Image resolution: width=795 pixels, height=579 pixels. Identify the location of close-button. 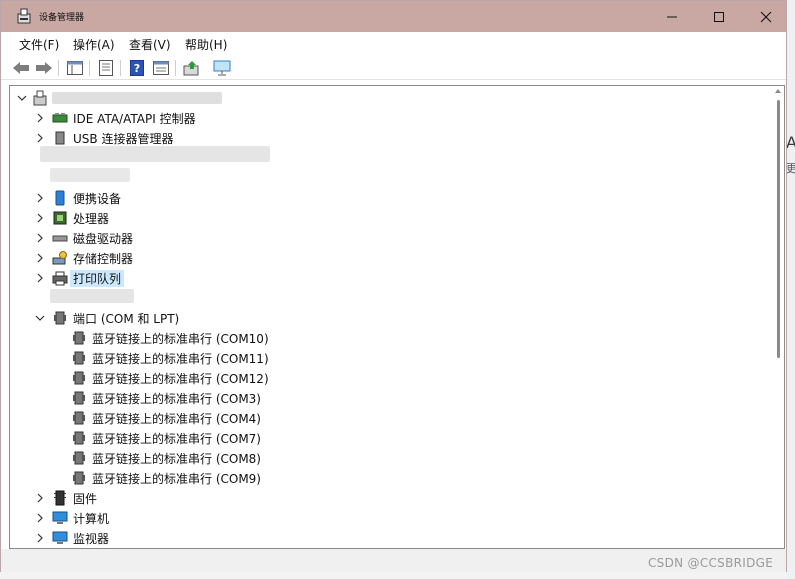
(765, 16).